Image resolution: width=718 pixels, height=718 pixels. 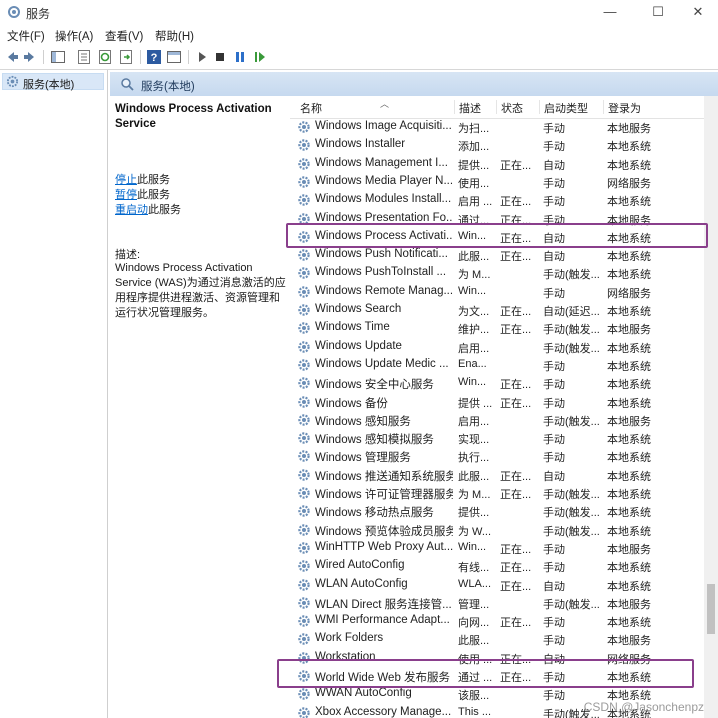 I want to click on export-icon, so click(x=126, y=57).